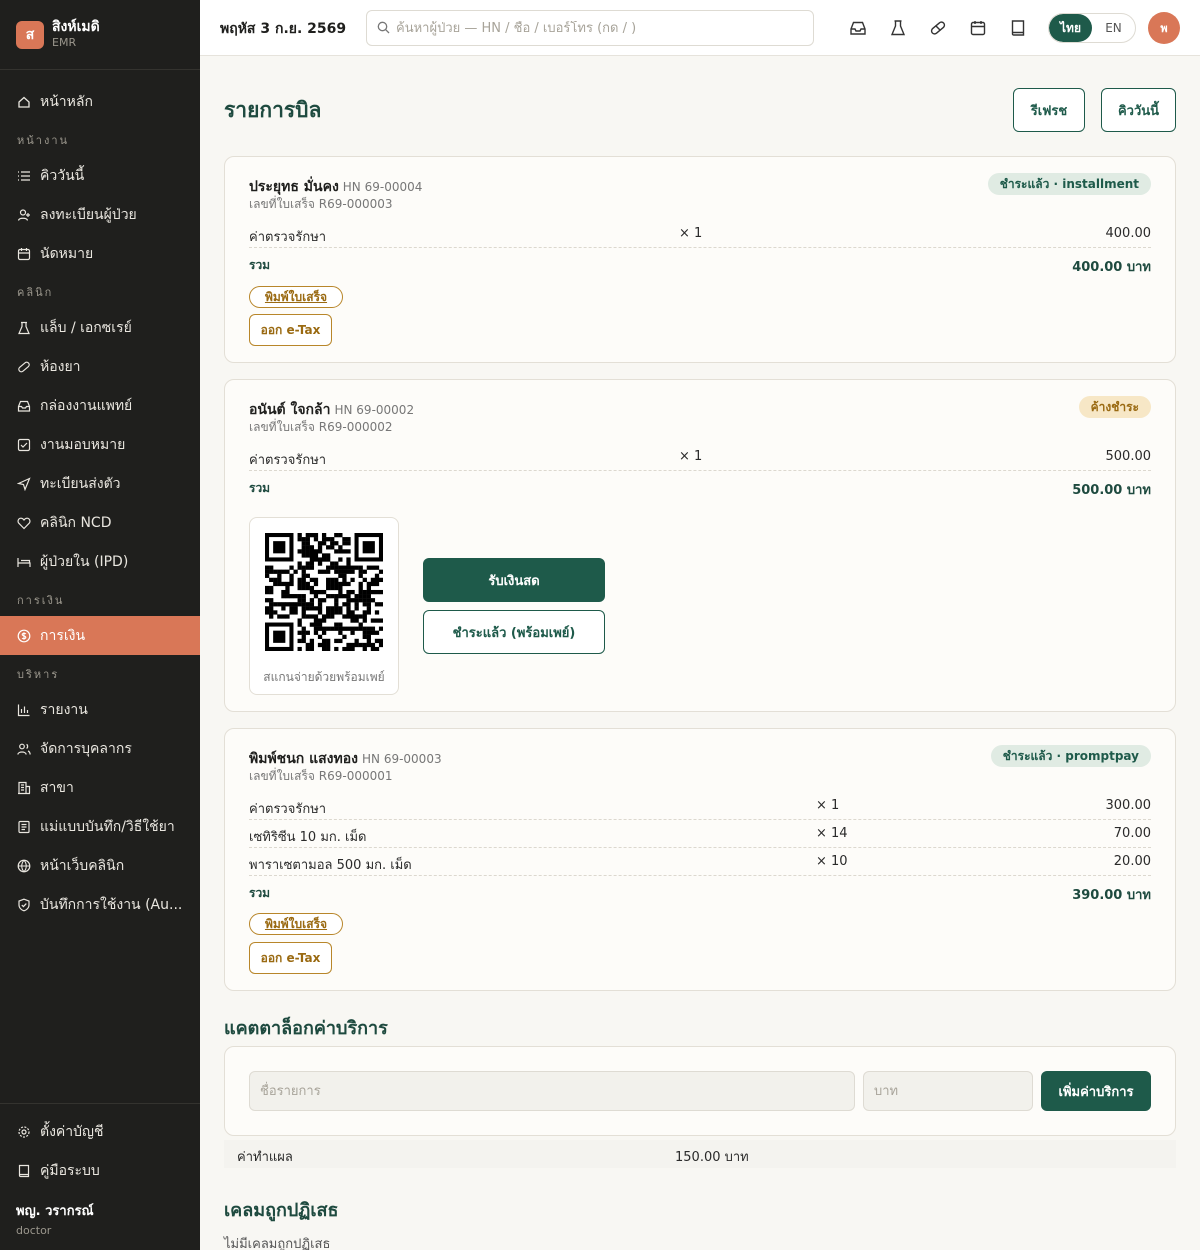  Describe the element at coordinates (24, 905) in the screenshot. I see `shield-check-icon` at that location.